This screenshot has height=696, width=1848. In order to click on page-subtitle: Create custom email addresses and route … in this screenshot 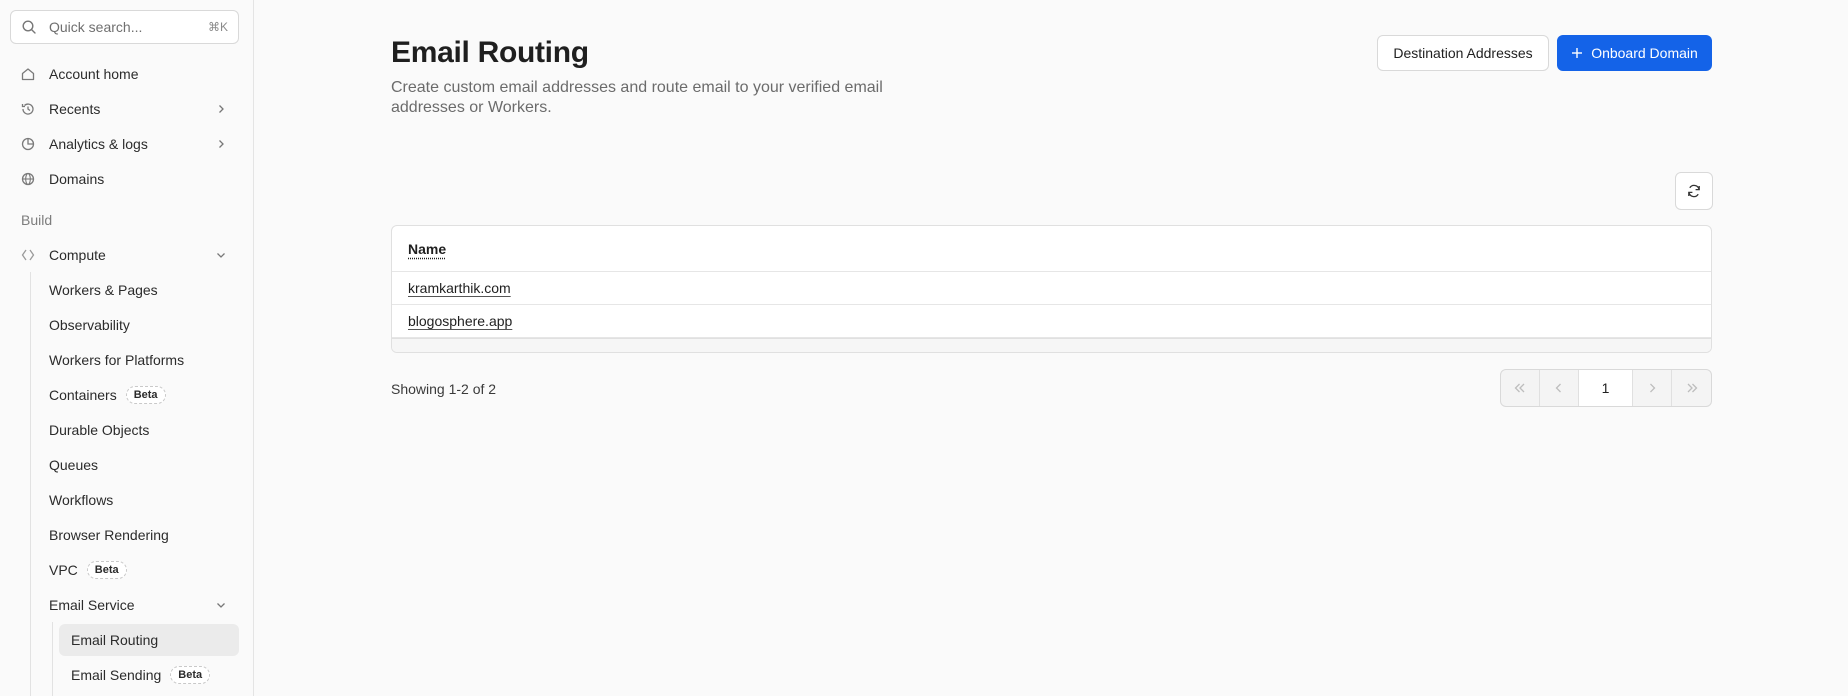, I will do `click(637, 97)`.